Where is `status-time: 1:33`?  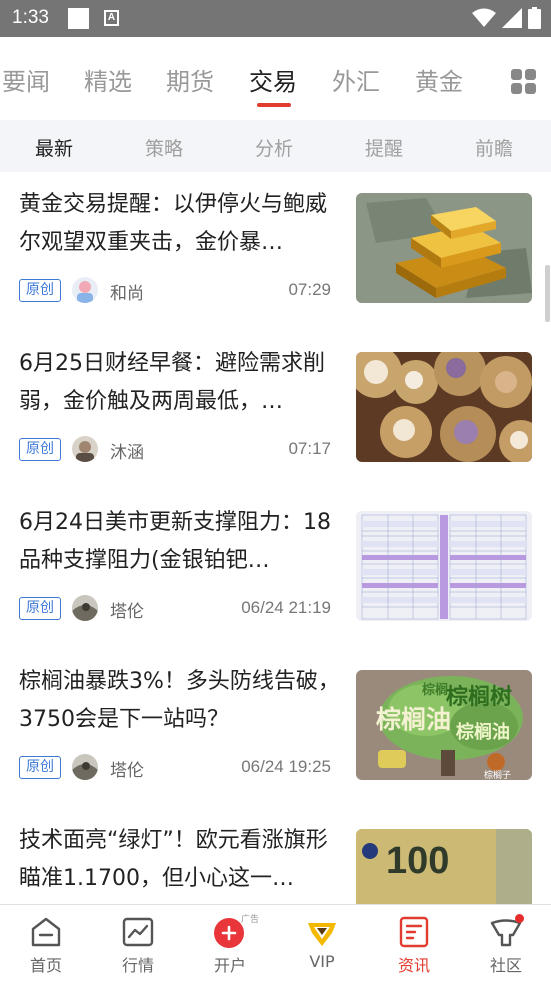
status-time: 1:33 is located at coordinates (30, 17).